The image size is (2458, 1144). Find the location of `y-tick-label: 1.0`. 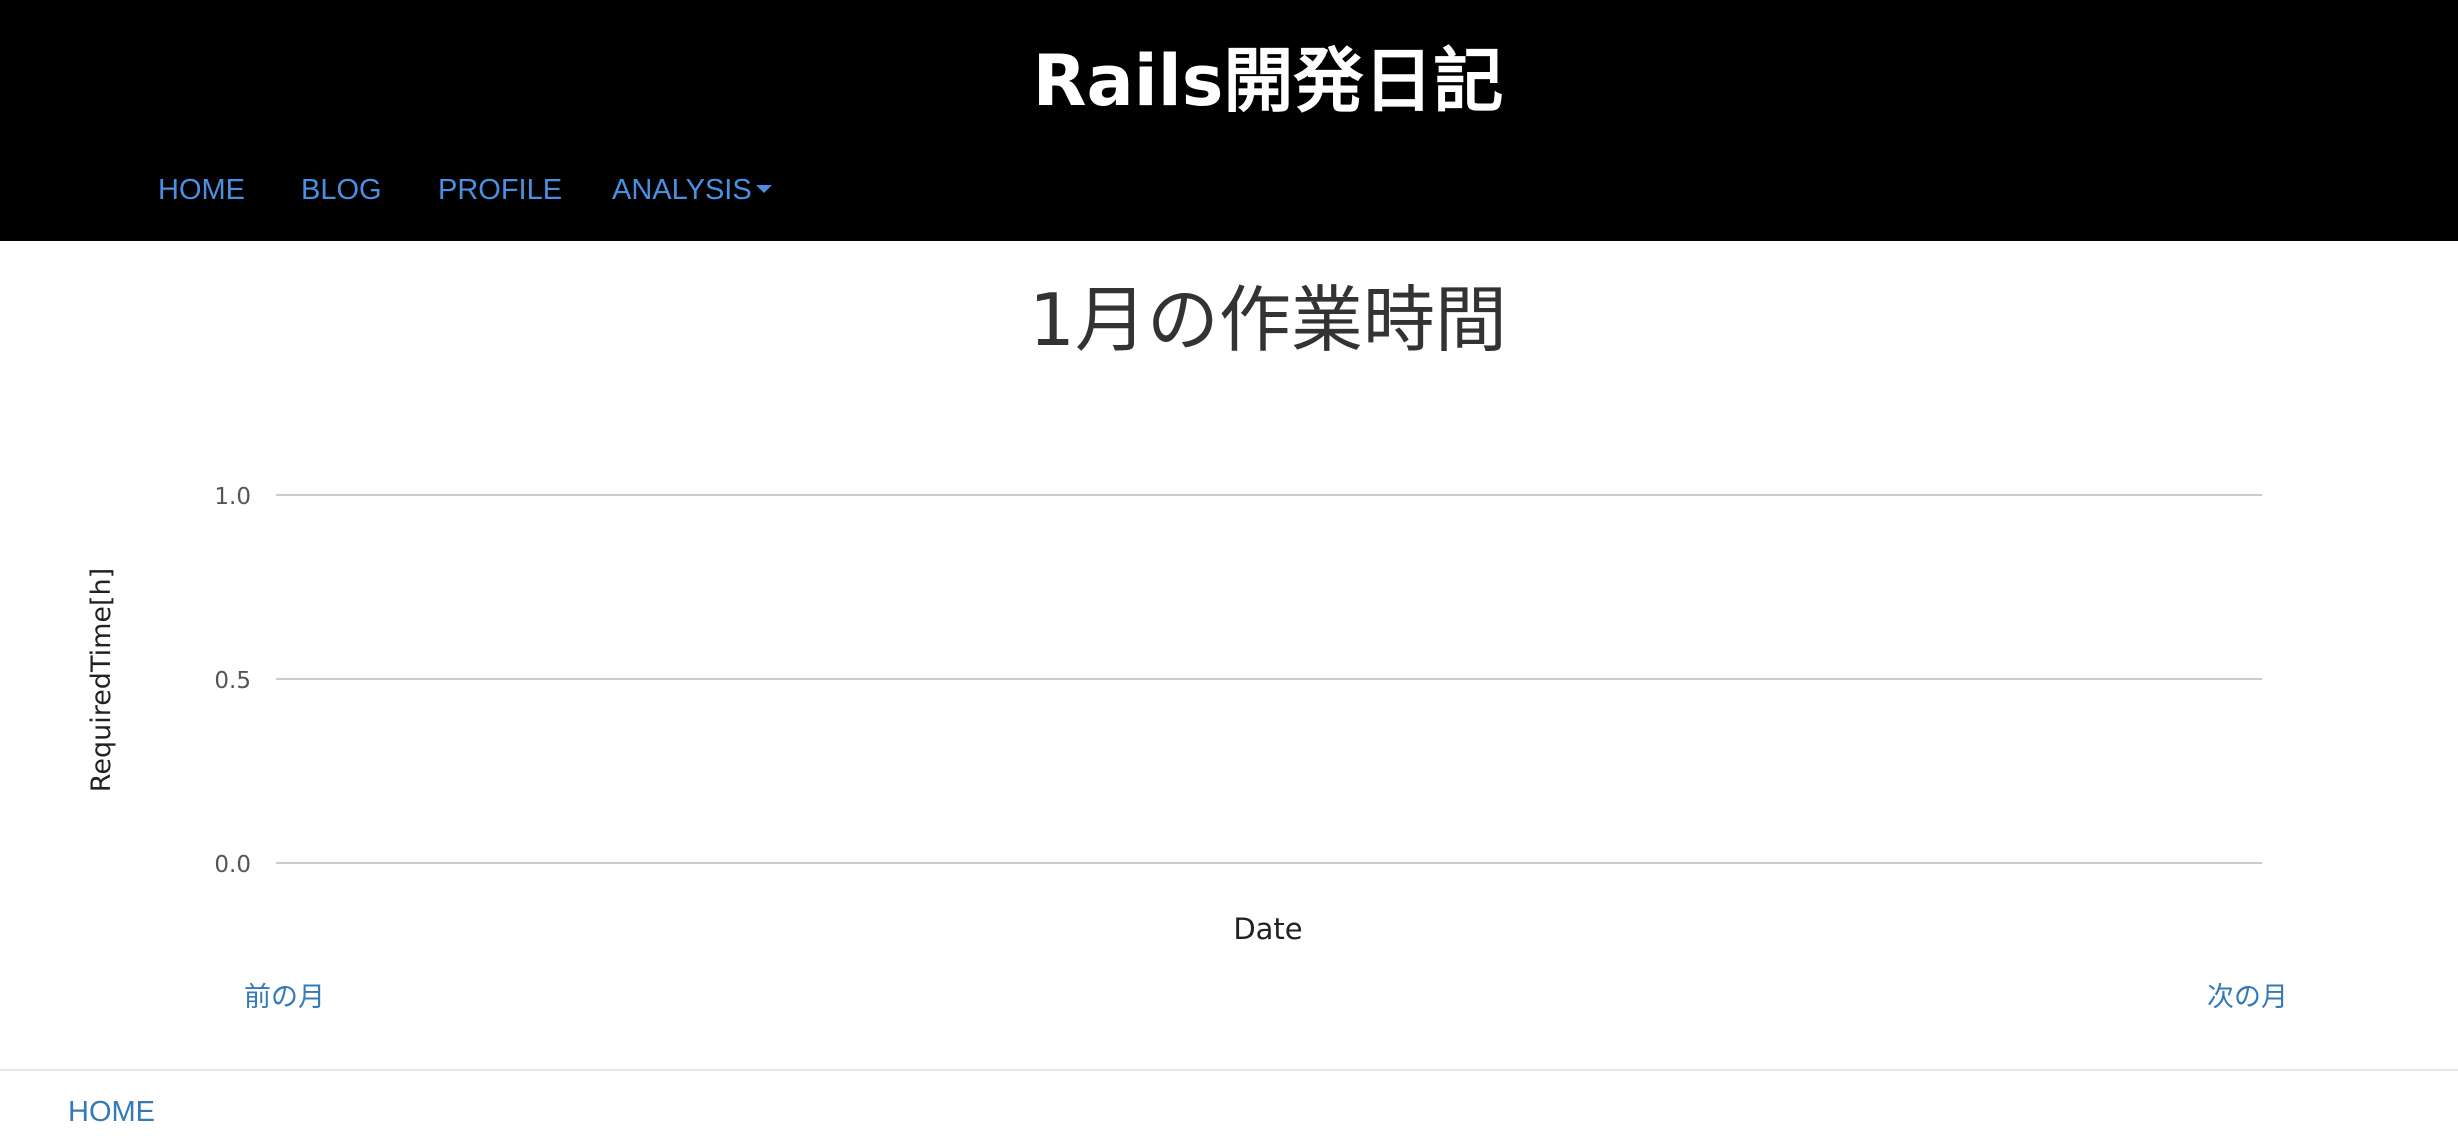

y-tick-label: 1.0 is located at coordinates (232, 497).